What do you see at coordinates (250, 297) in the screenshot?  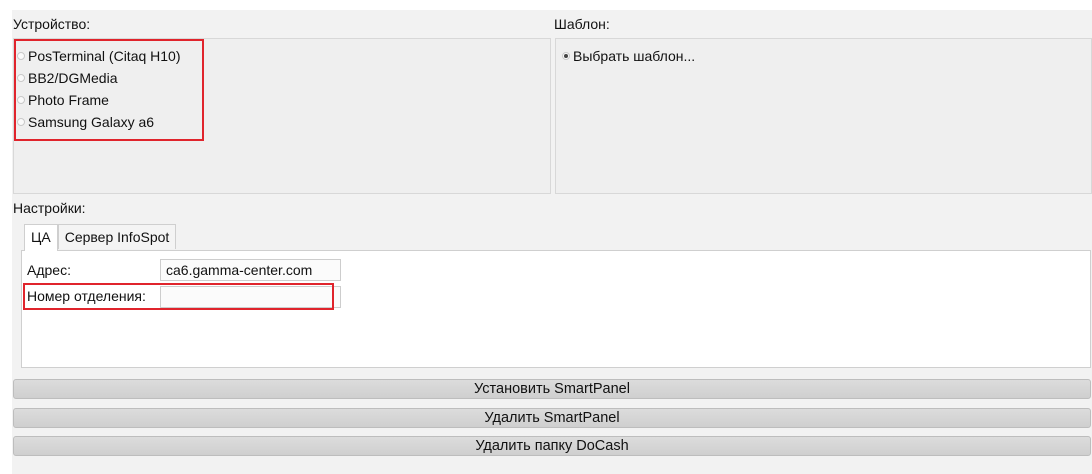 I see `branch-number-input` at bounding box center [250, 297].